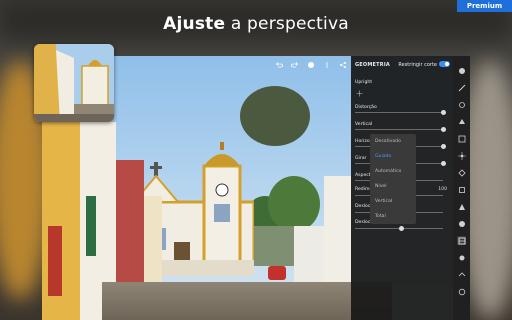 This screenshot has width=512, height=320. Describe the element at coordinates (359, 94) in the screenshot. I see `upright-guides-icon` at that location.